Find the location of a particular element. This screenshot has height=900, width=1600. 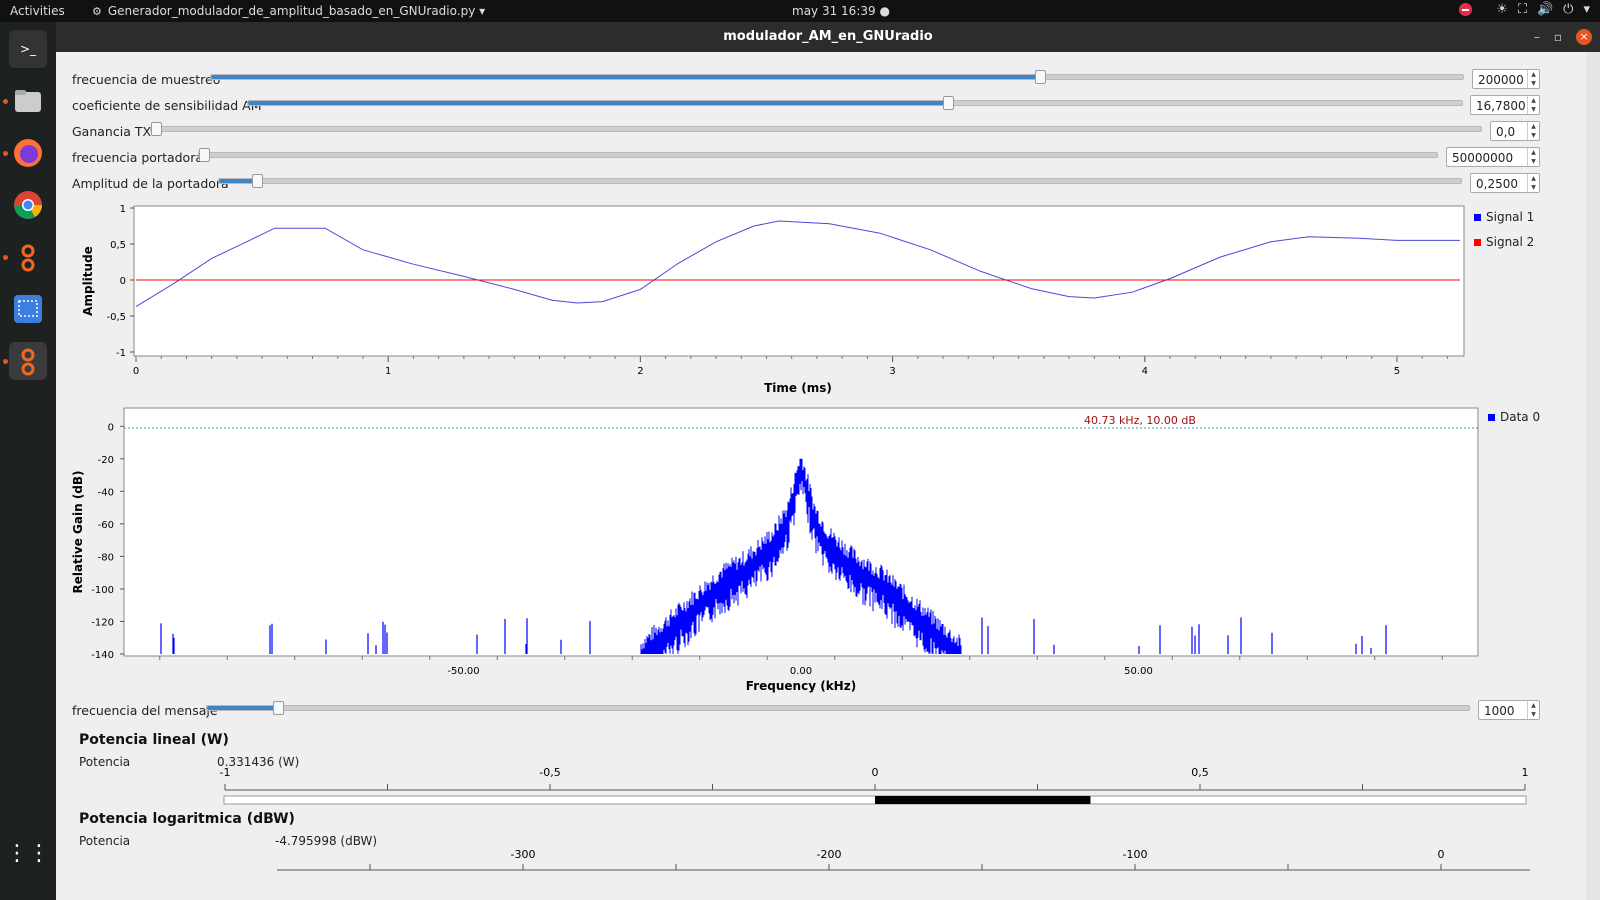

sample-rate-spinbox: 200000 ▲ ▼ is located at coordinates (1506, 79).